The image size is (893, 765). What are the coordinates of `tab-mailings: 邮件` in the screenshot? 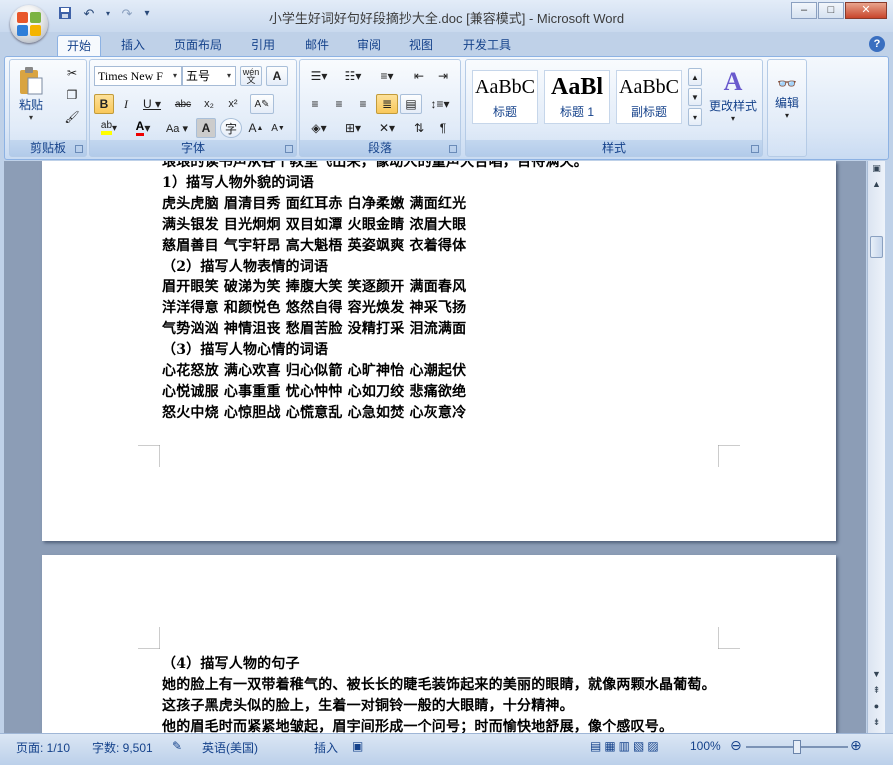 It's located at (317, 45).